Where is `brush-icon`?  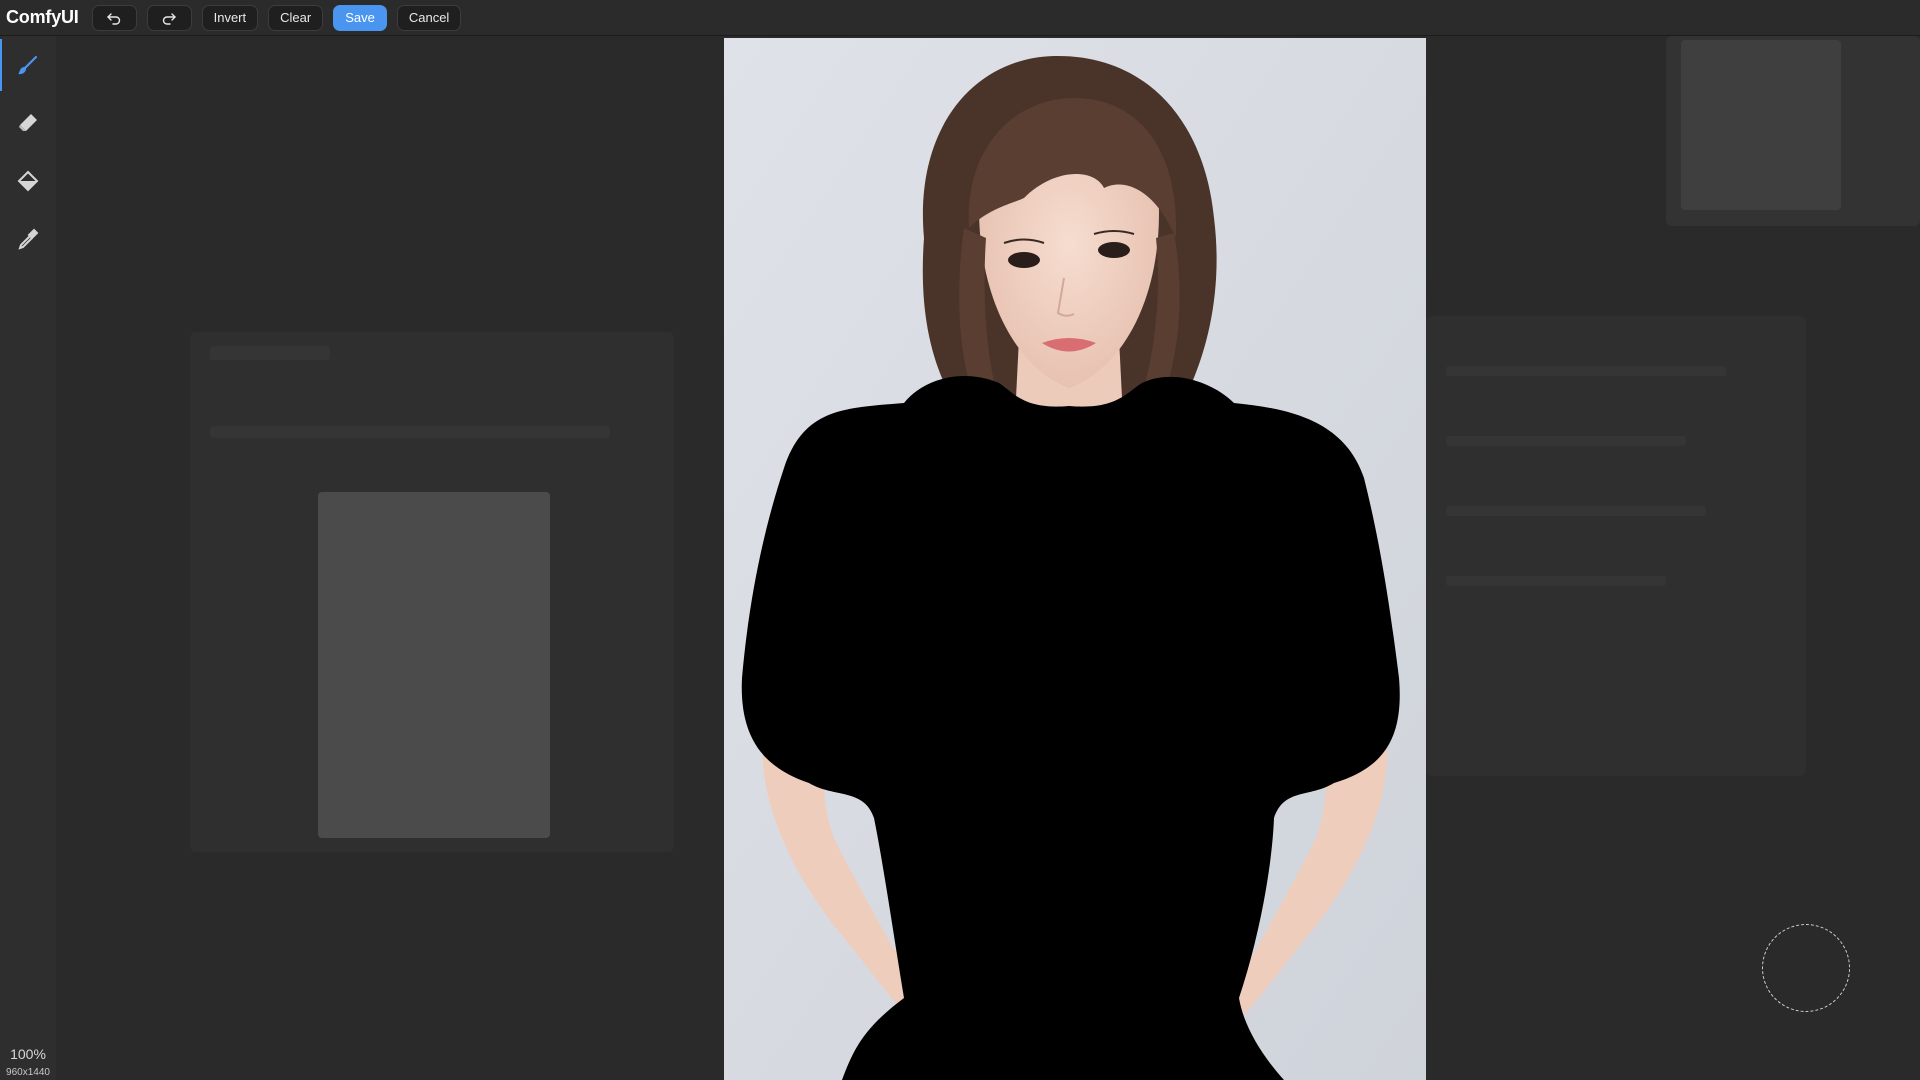 brush-icon is located at coordinates (28, 65).